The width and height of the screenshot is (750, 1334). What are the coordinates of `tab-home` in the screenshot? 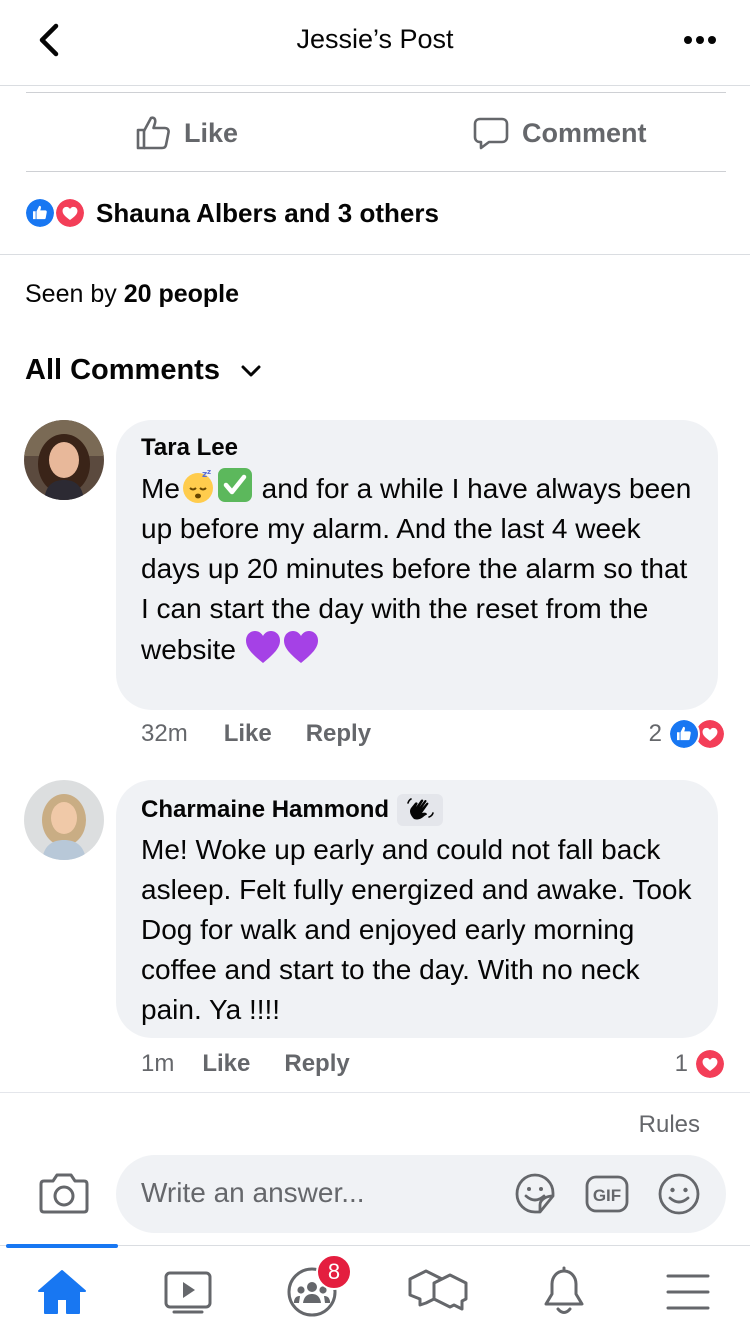 It's located at (62, 1292).